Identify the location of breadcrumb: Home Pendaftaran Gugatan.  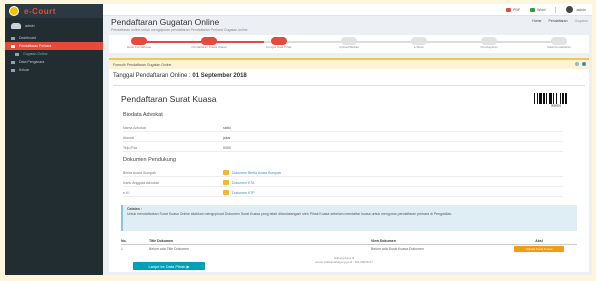
(557, 21).